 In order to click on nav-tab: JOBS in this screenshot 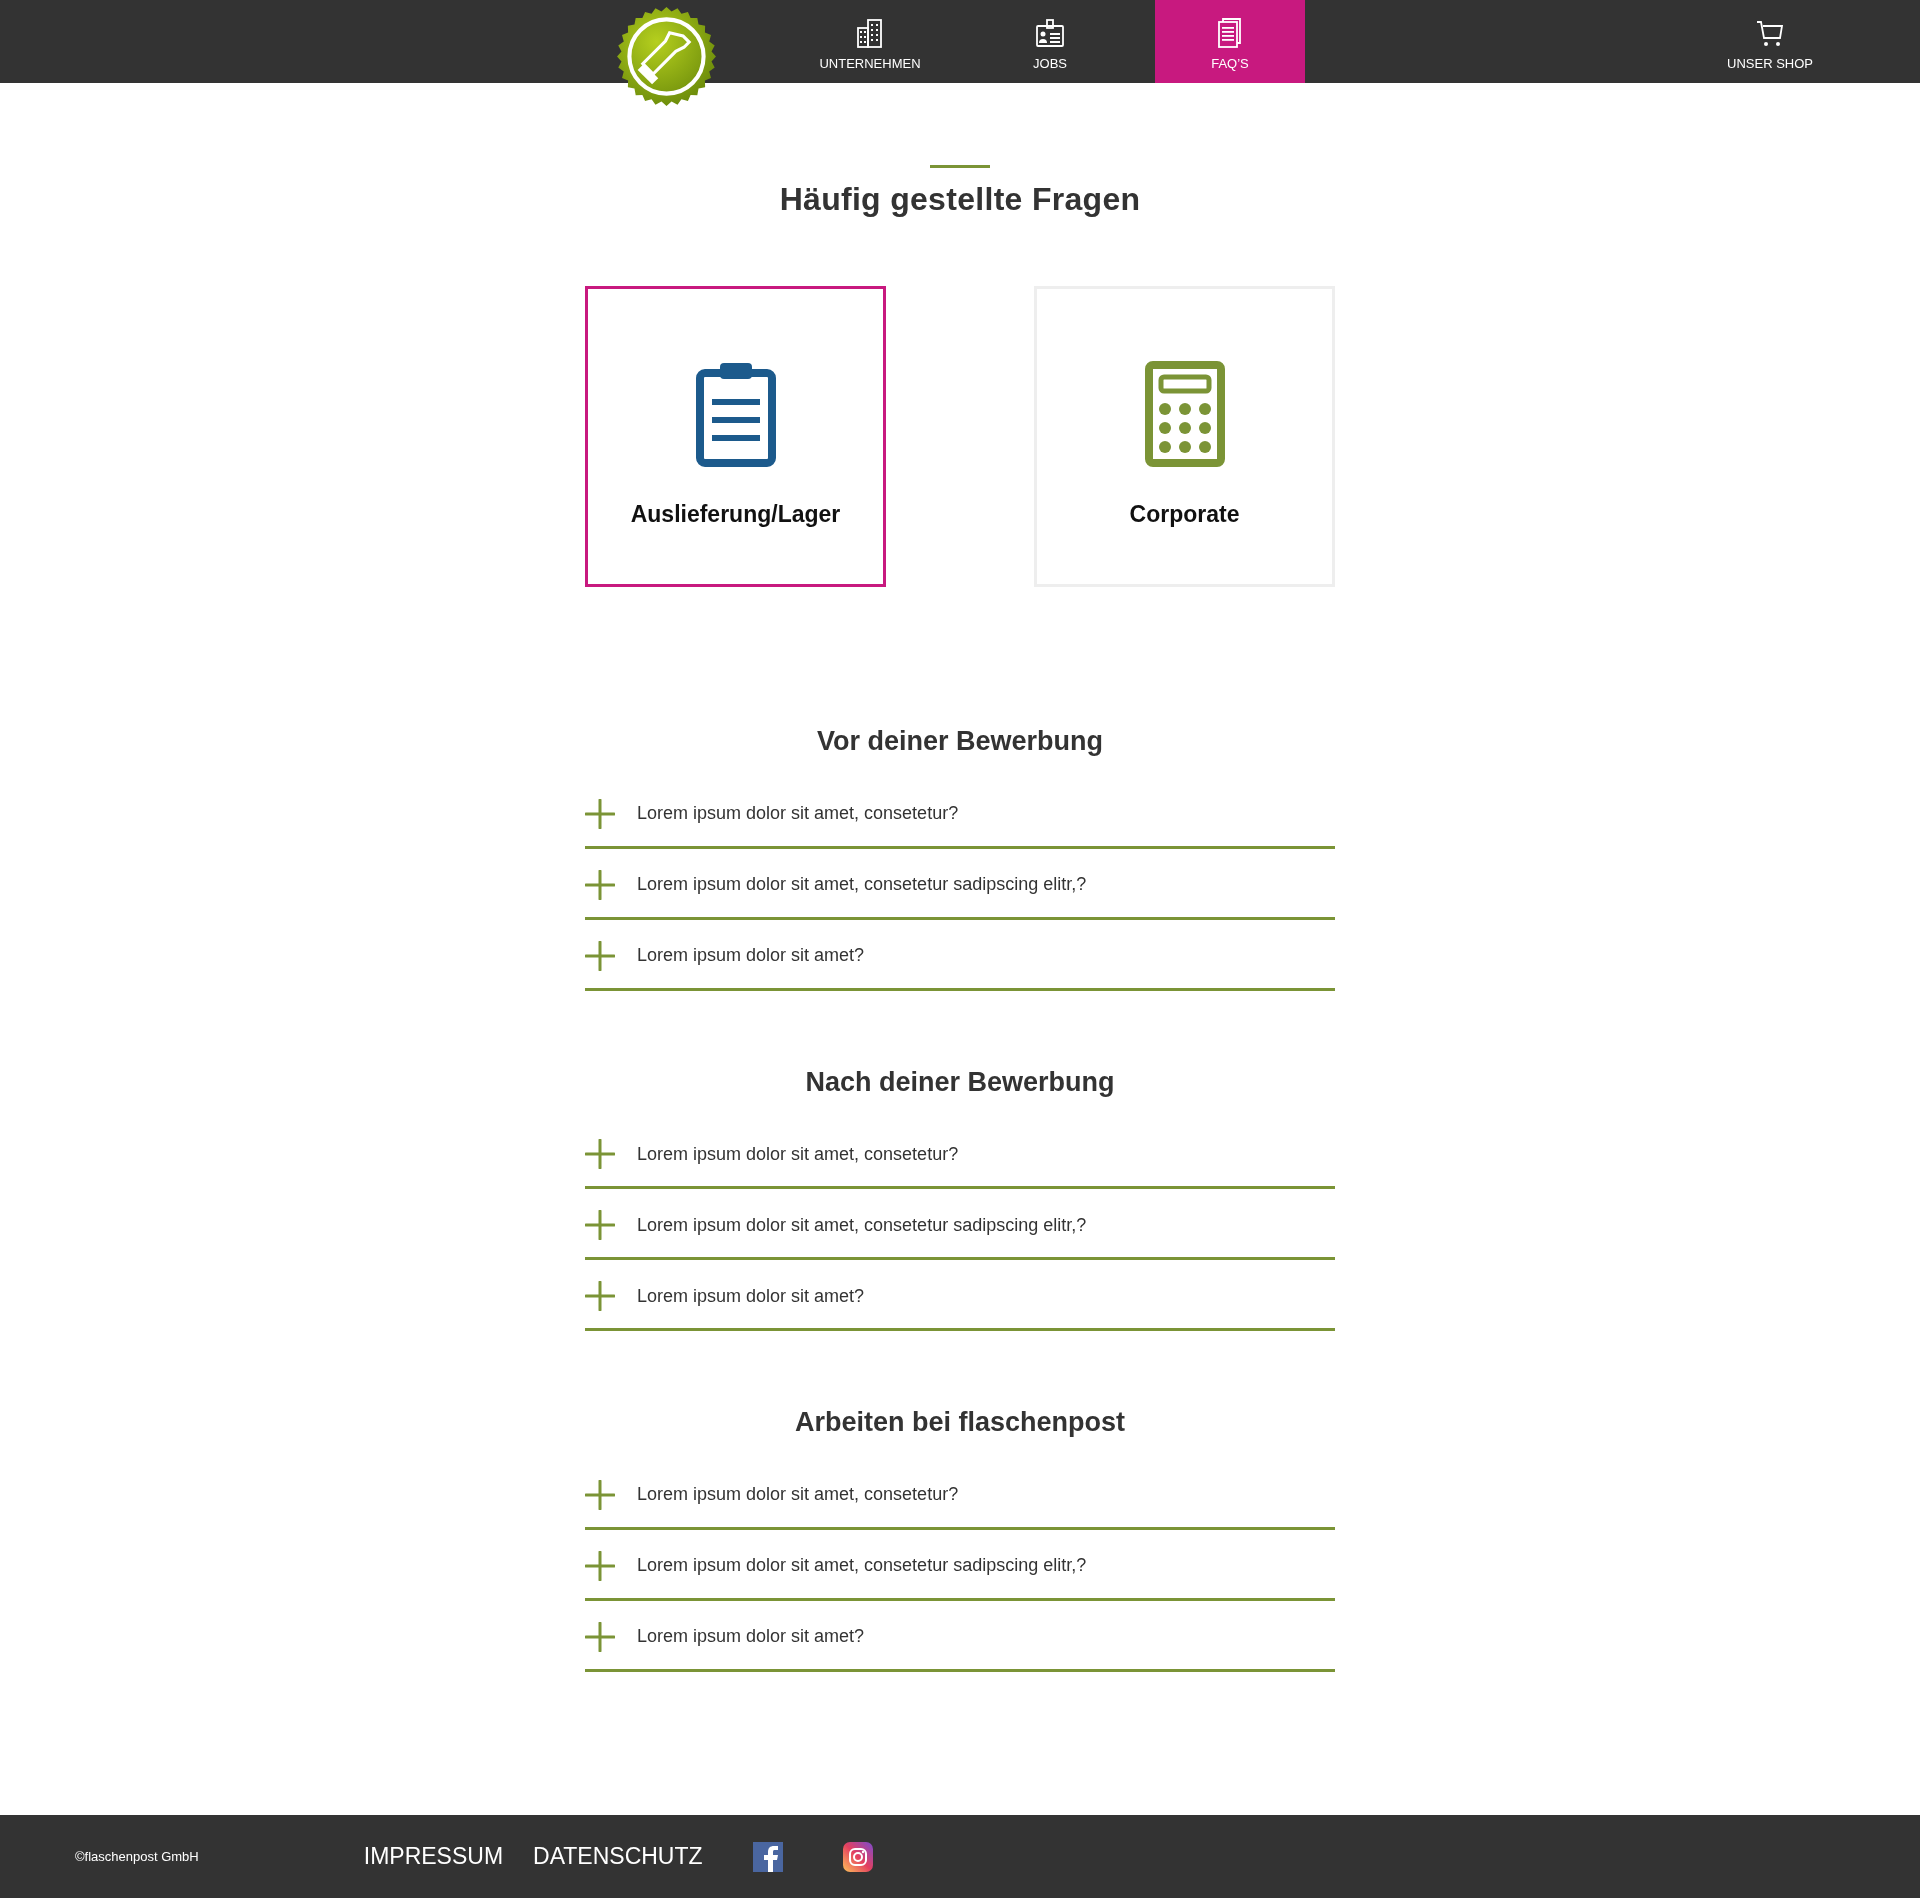, I will do `click(1050, 41)`.